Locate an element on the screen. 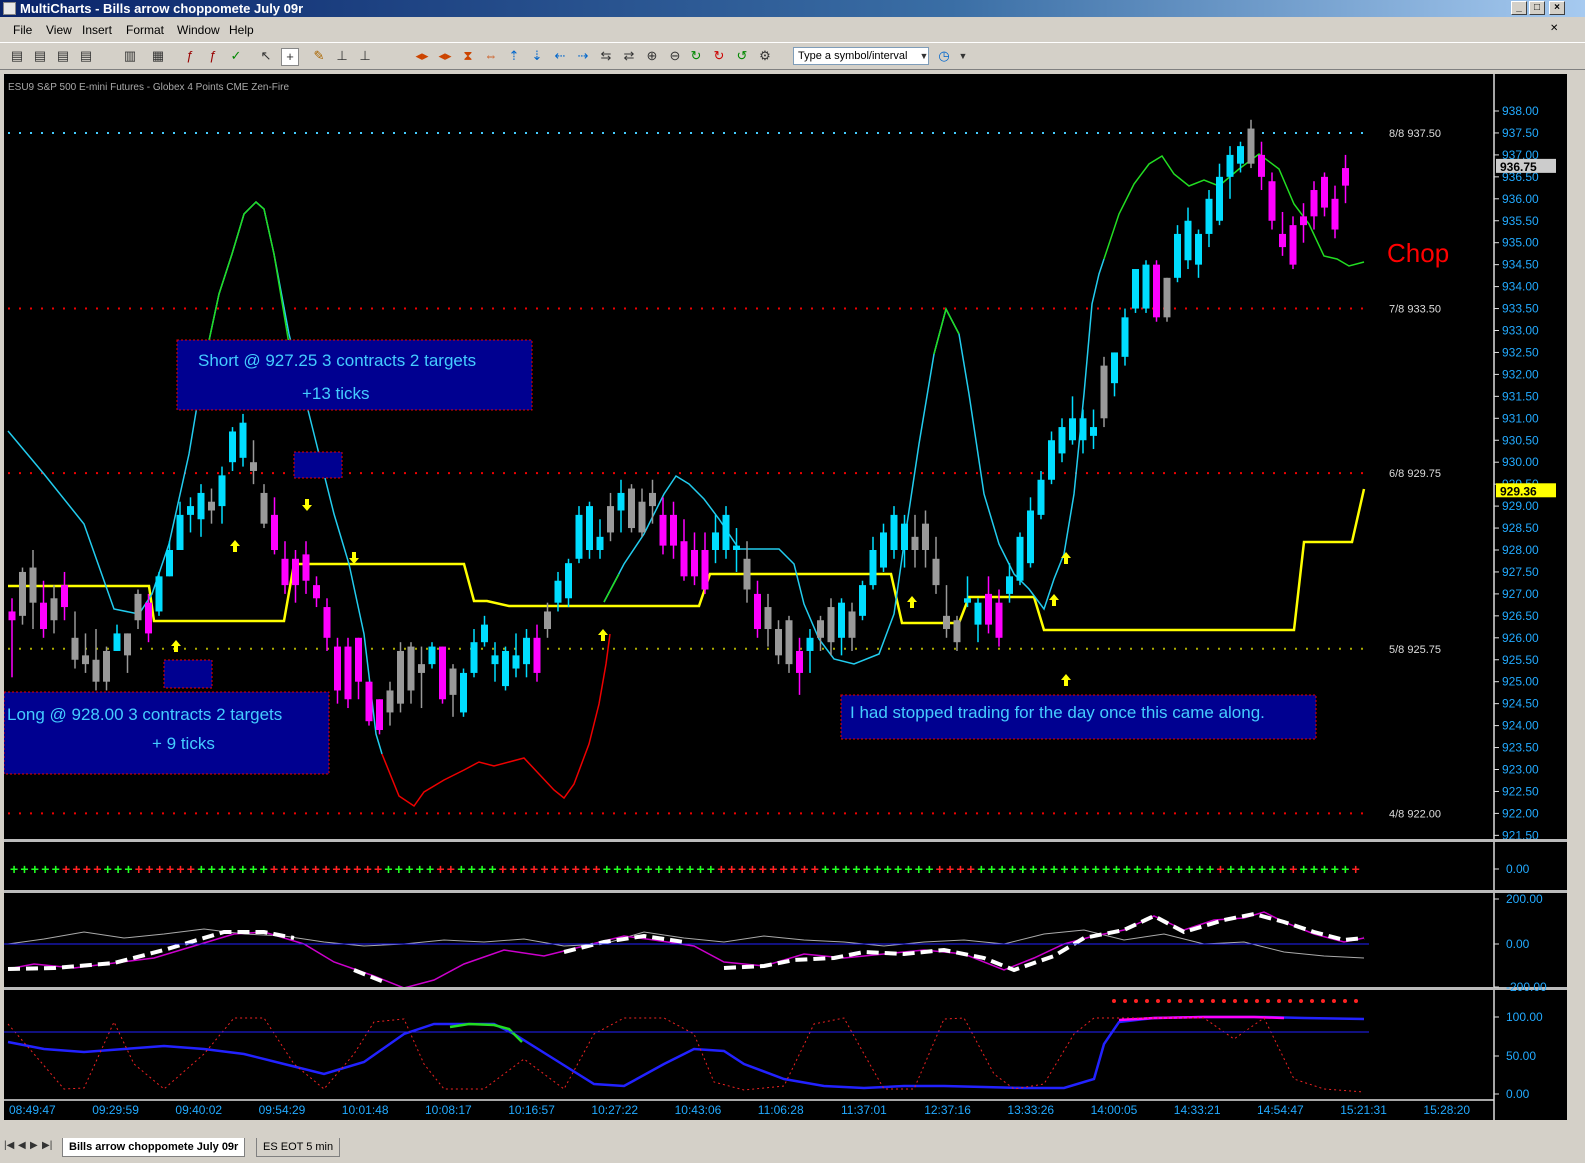 This screenshot has width=1585, height=1163. price-label: 923.50 is located at coordinates (1520, 748).